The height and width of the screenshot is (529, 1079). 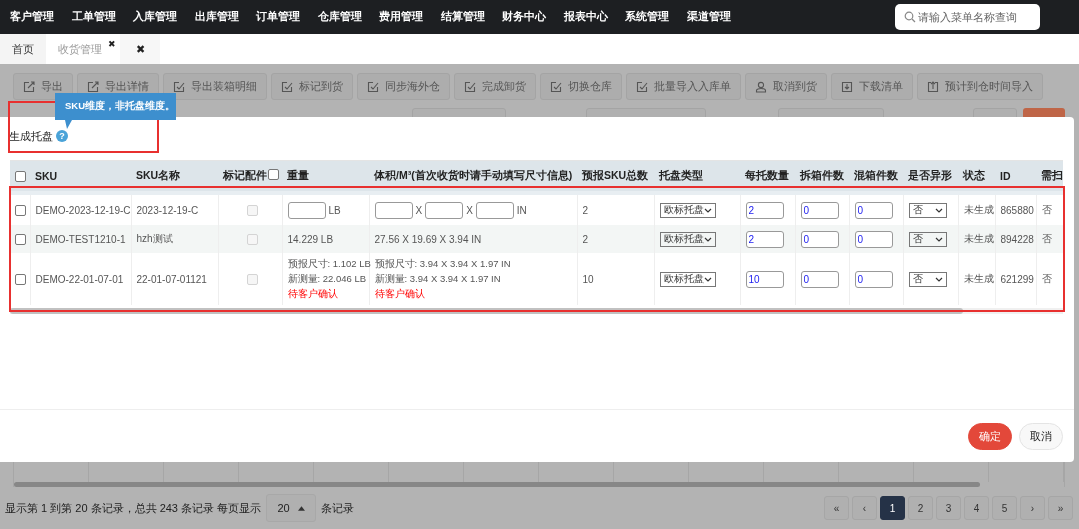 What do you see at coordinates (1041, 436) in the screenshot?
I see `dialog-button: 取消` at bounding box center [1041, 436].